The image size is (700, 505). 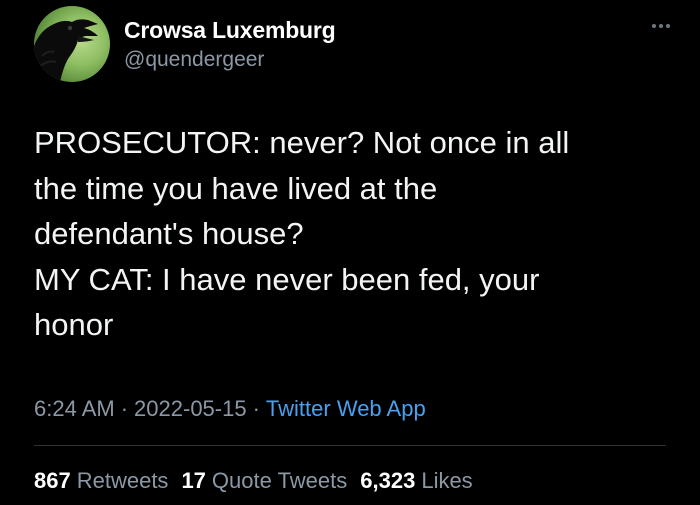 I want to click on tweet-source-link: Twitter Web App, so click(x=346, y=408).